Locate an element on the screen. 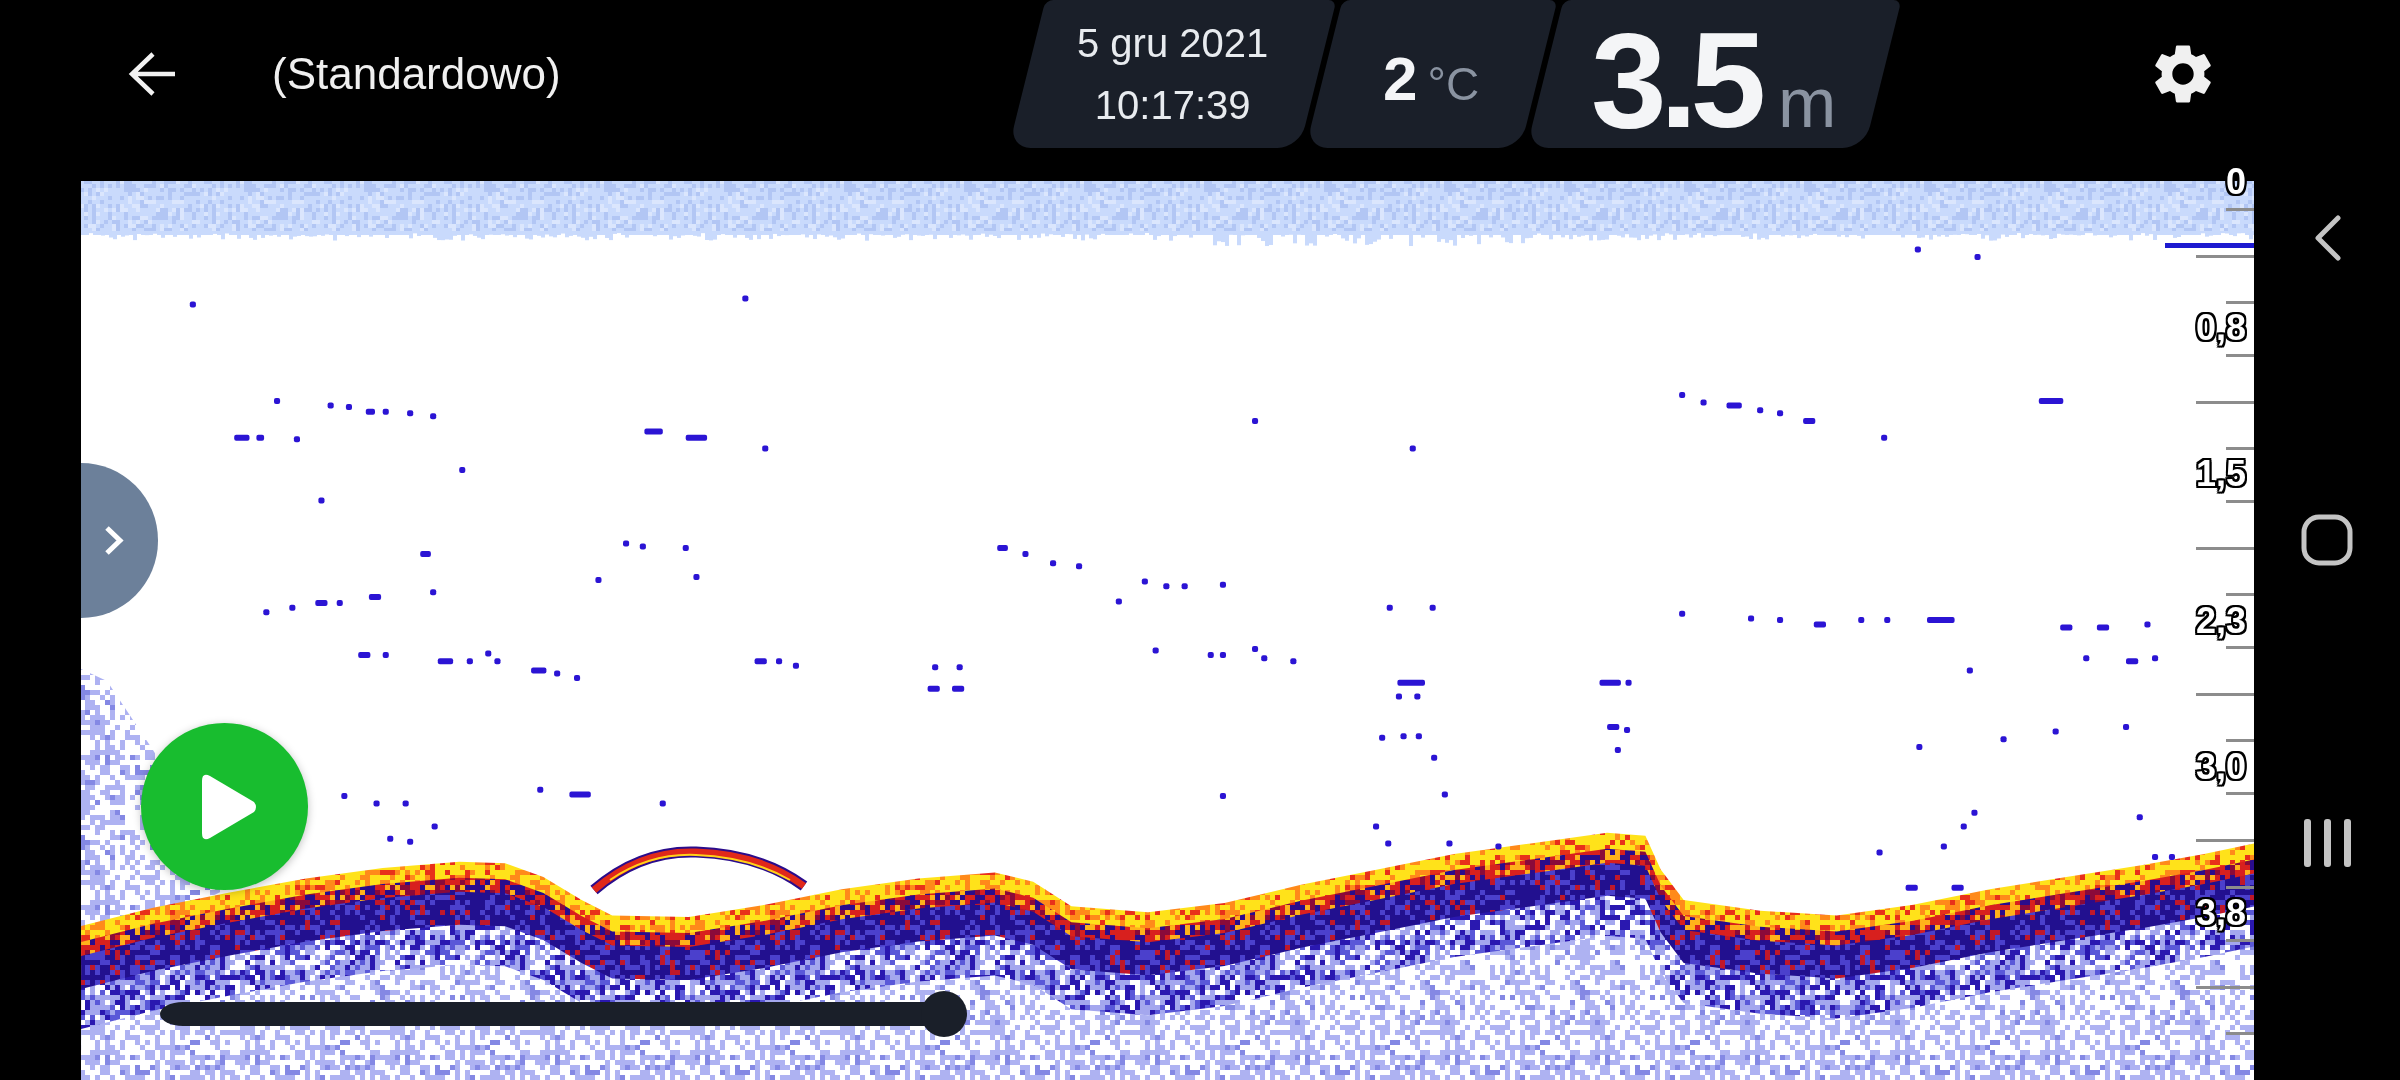 This screenshot has width=2400, height=1080. depth-value: 3.5 is located at coordinates (1676, 80).